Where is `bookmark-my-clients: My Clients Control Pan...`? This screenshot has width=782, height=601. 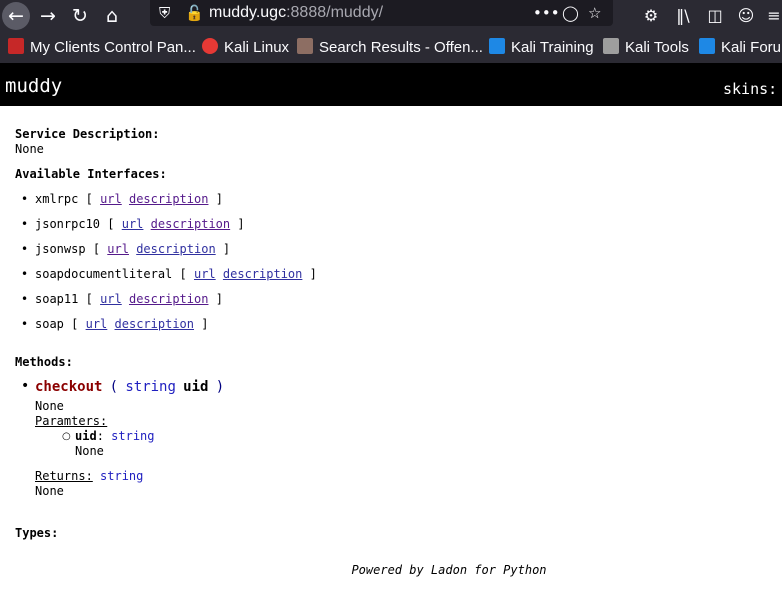
bookmark-my-clients: My Clients Control Pan... is located at coordinates (102, 48).